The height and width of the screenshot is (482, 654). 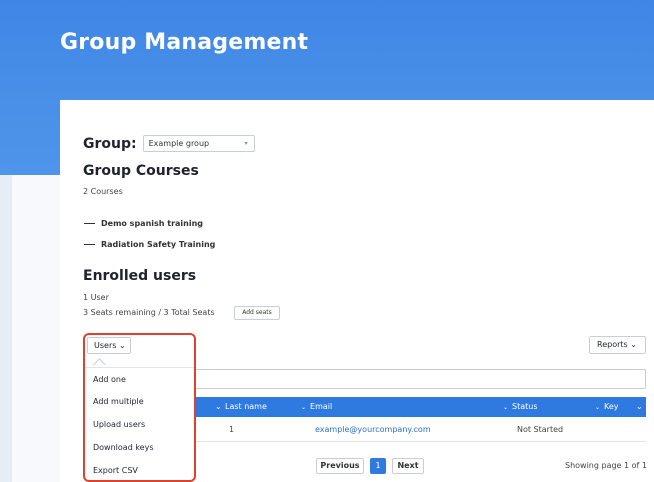 What do you see at coordinates (141, 171) in the screenshot?
I see `group-courses-heading: Group Courses` at bounding box center [141, 171].